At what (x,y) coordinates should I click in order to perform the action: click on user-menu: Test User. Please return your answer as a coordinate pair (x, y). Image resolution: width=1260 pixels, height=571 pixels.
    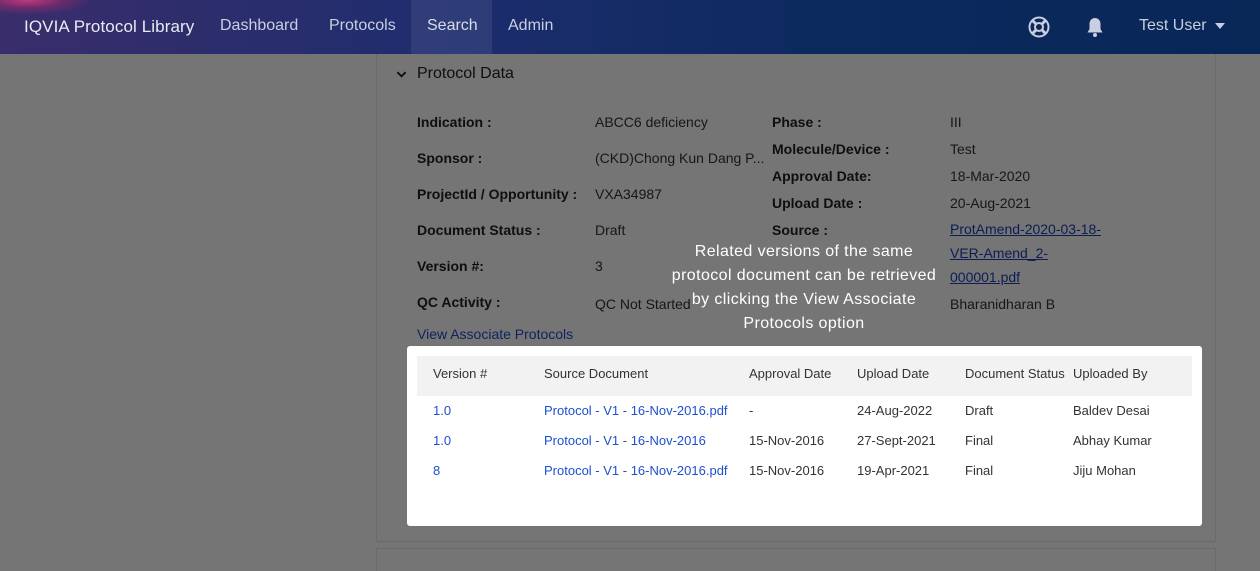
    Looking at the image, I should click on (1182, 27).